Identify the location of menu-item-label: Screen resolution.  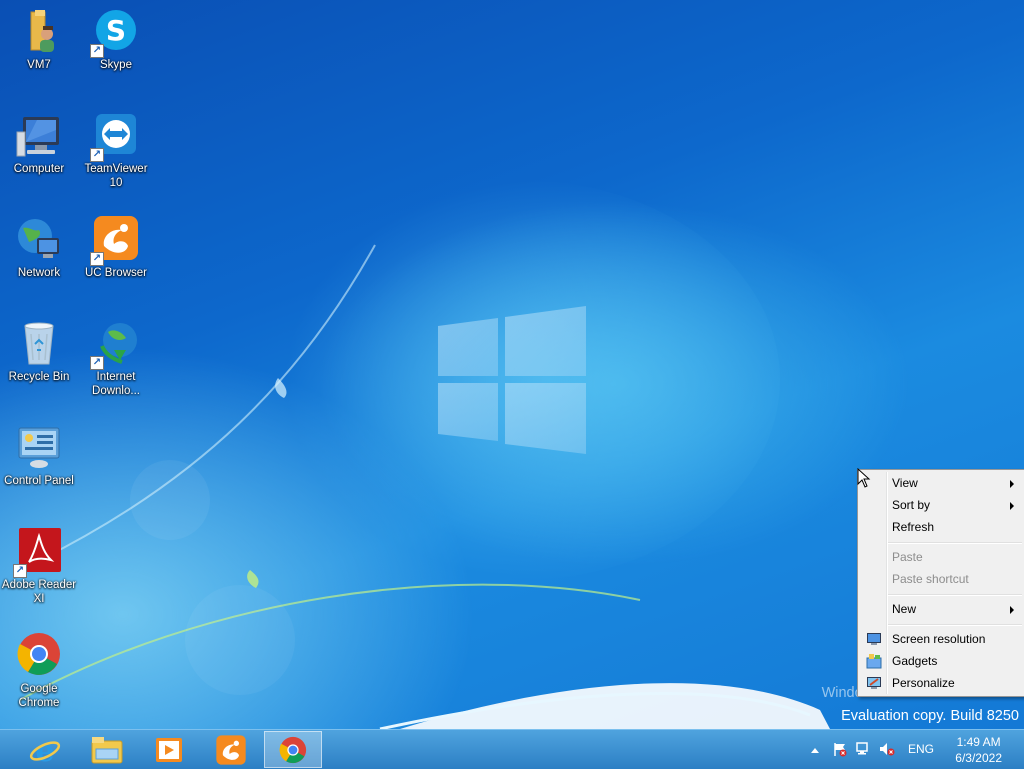
(939, 639).